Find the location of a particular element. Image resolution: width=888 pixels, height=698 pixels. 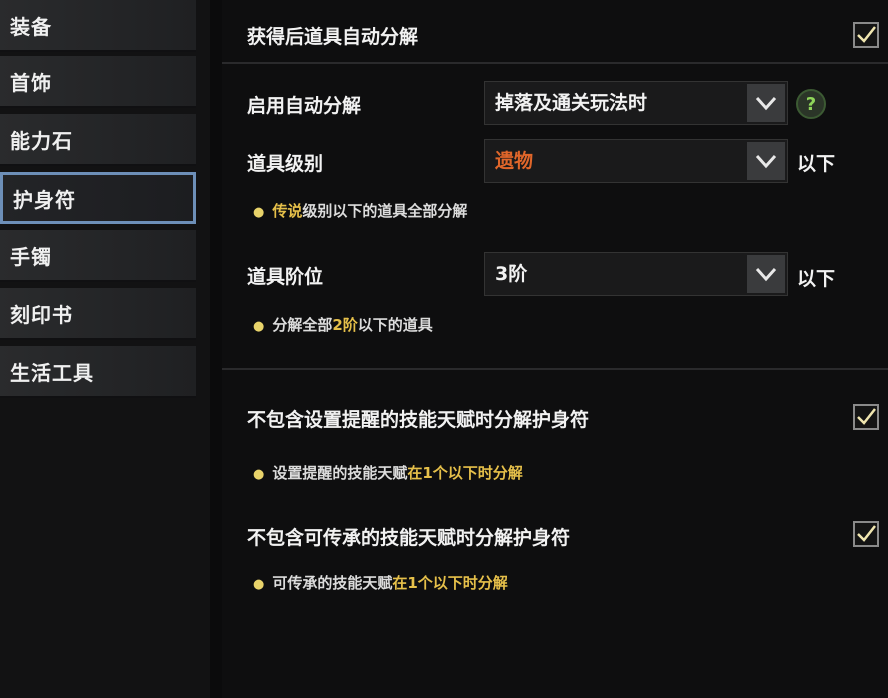

hint-text: 以下的道具 is located at coordinates (395, 325).